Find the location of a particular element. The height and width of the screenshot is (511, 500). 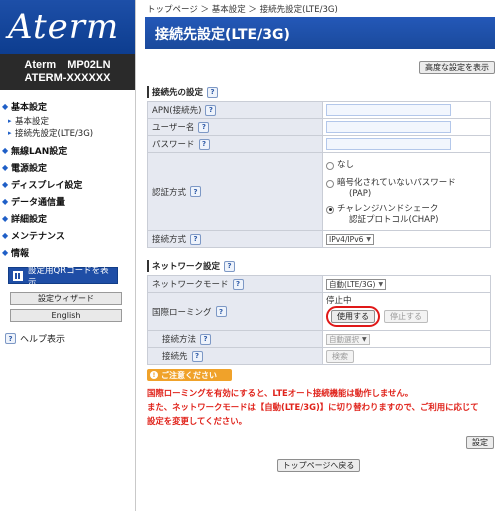

menu-wireless-lan: ◆ 無線LAN設定 is located at coordinates (67, 150).